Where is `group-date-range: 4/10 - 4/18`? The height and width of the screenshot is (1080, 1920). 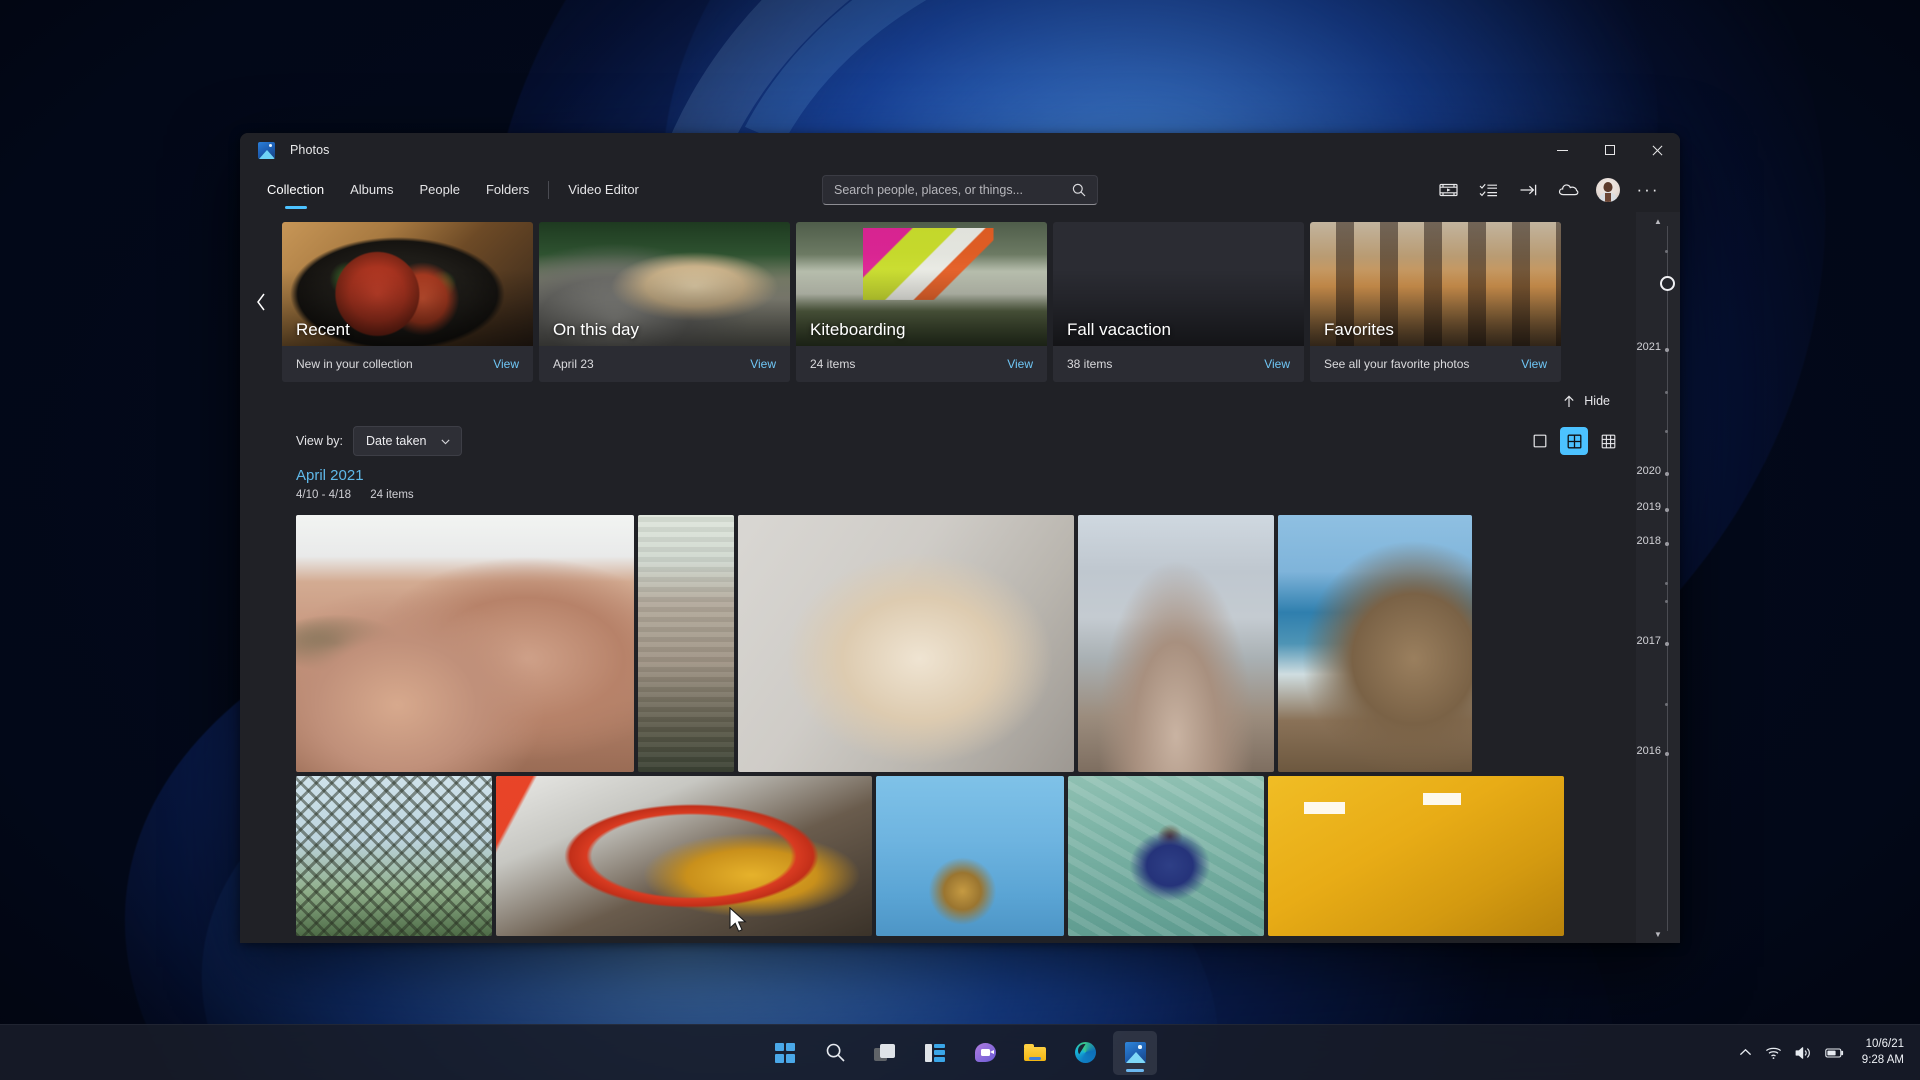
group-date-range: 4/10 - 4/18 is located at coordinates (323, 495).